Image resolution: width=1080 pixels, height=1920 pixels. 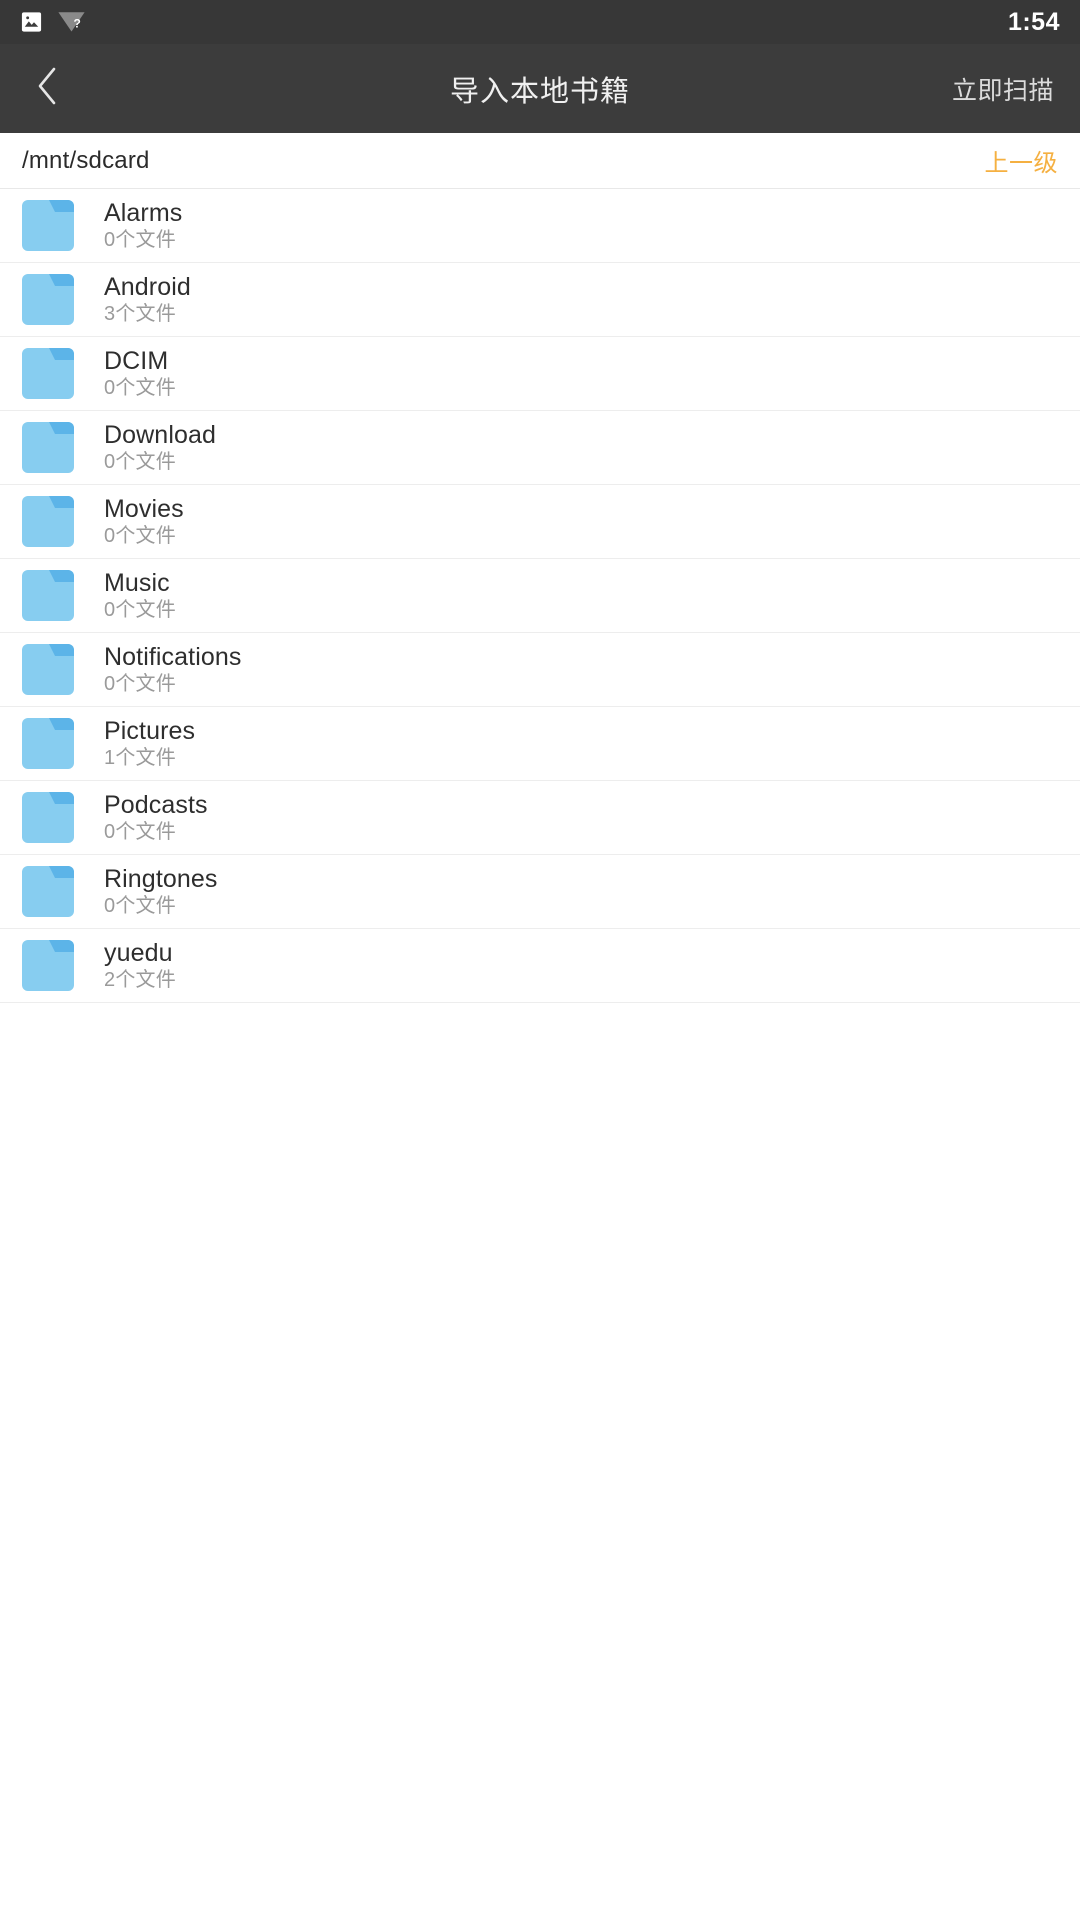 I want to click on folder-list-item: Music 0个文件, so click(x=540, y=596).